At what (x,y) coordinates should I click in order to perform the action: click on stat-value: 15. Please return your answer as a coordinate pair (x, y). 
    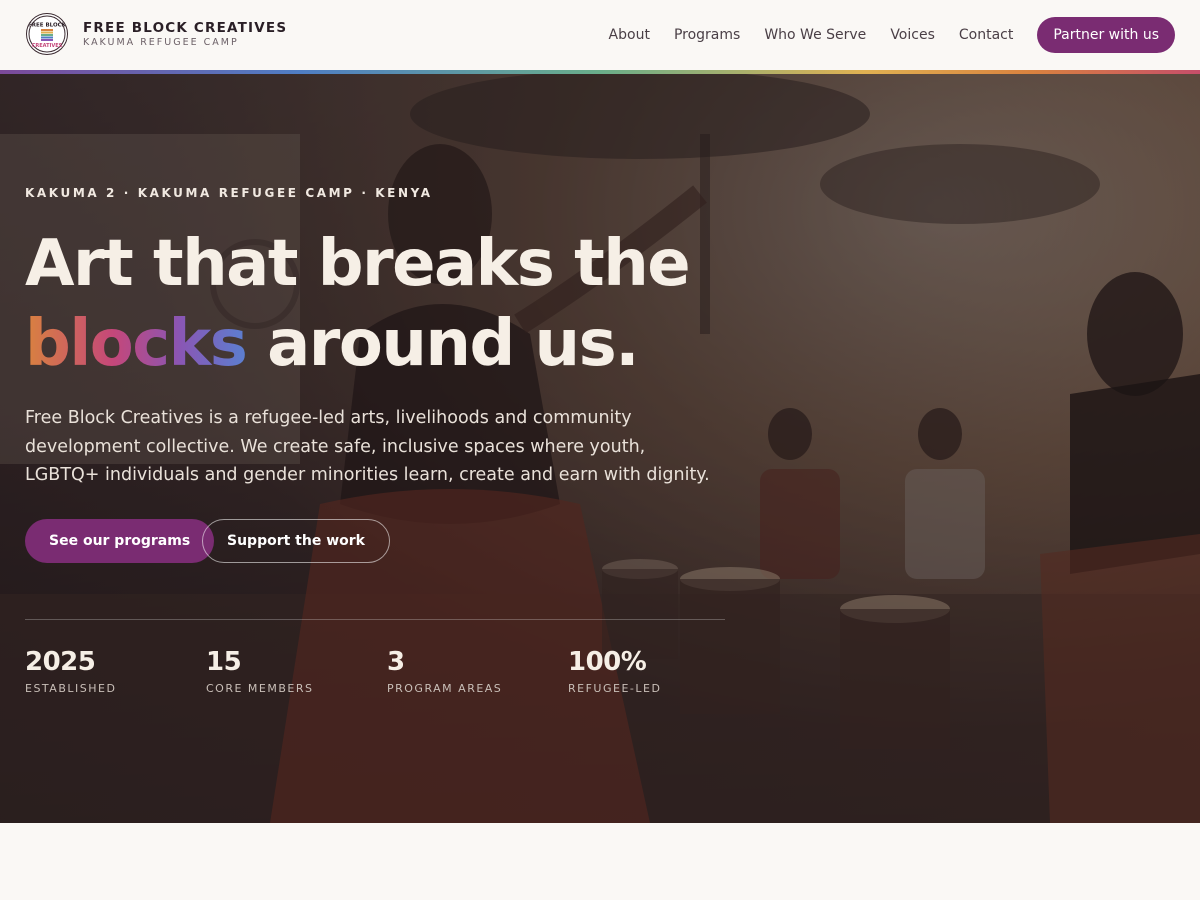
    Looking at the image, I should click on (224, 662).